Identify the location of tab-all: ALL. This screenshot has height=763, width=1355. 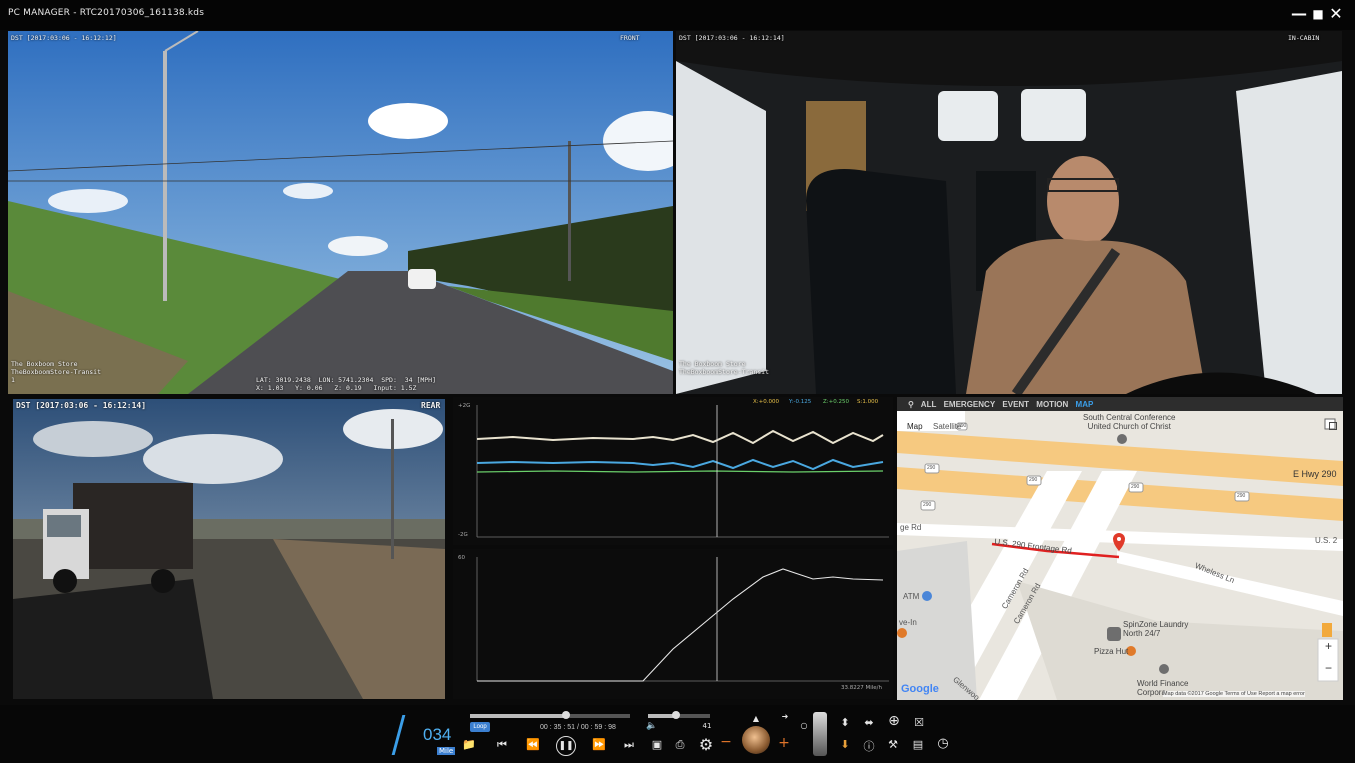
(929, 404).